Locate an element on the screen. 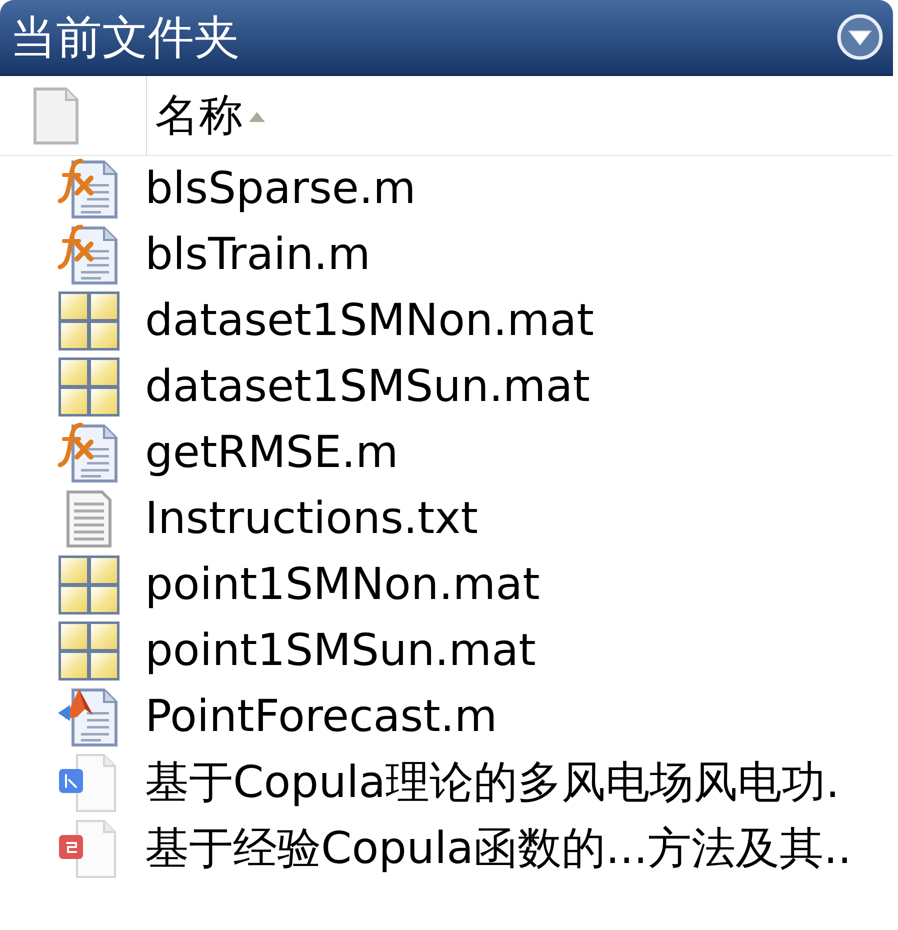 This screenshot has height=930, width=898. file-name: blsSparse.m is located at coordinates (280, 189).